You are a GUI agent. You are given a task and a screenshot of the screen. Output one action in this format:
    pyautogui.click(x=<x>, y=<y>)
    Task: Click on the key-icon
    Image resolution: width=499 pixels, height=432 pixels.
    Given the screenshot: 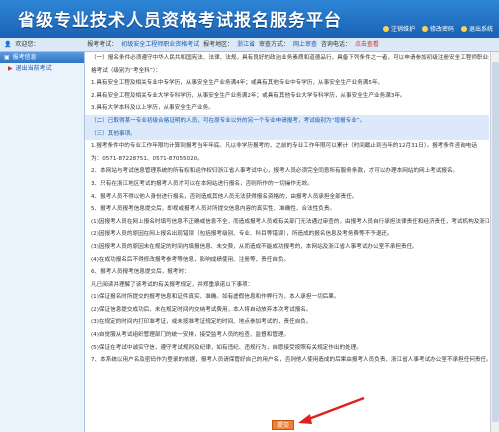 What is the action you would take?
    pyautogui.click(x=424, y=28)
    